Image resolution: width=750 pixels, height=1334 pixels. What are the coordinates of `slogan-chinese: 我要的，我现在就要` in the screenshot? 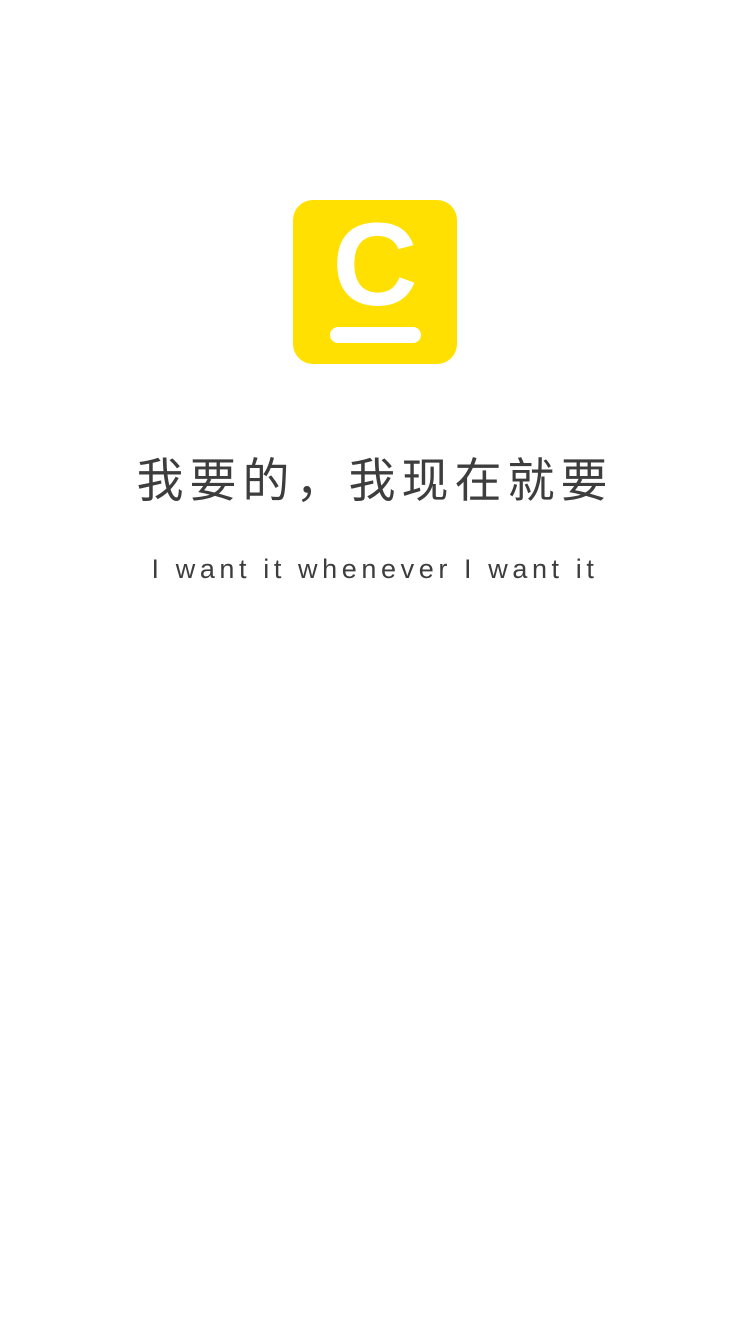 It's located at (375, 481).